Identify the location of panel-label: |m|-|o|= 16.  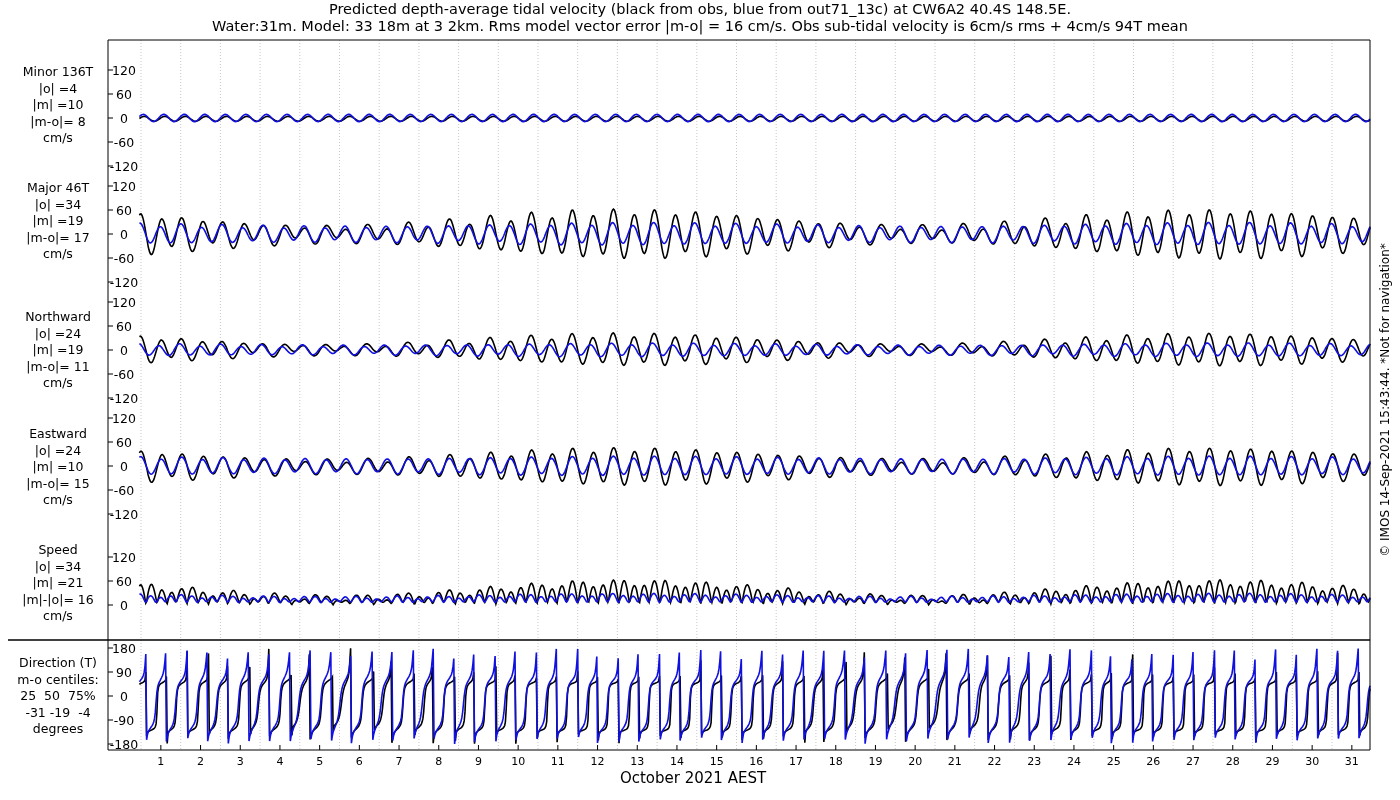
(58, 599).